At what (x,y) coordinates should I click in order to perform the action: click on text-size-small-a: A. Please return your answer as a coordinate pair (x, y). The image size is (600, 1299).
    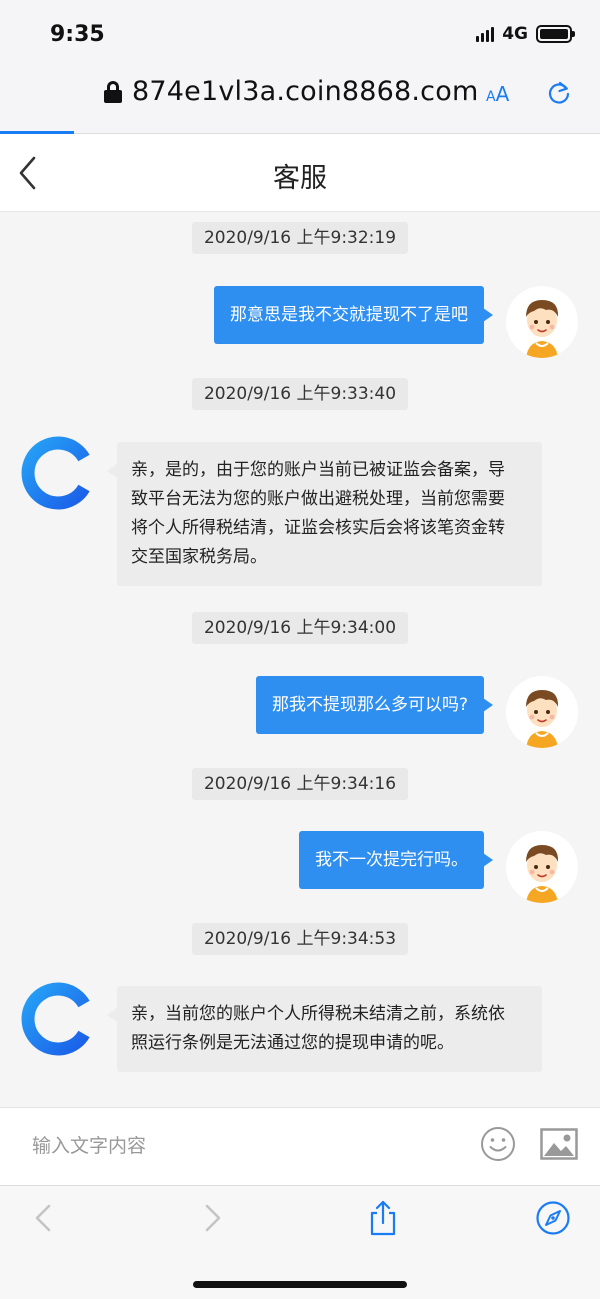
    Looking at the image, I should click on (491, 97).